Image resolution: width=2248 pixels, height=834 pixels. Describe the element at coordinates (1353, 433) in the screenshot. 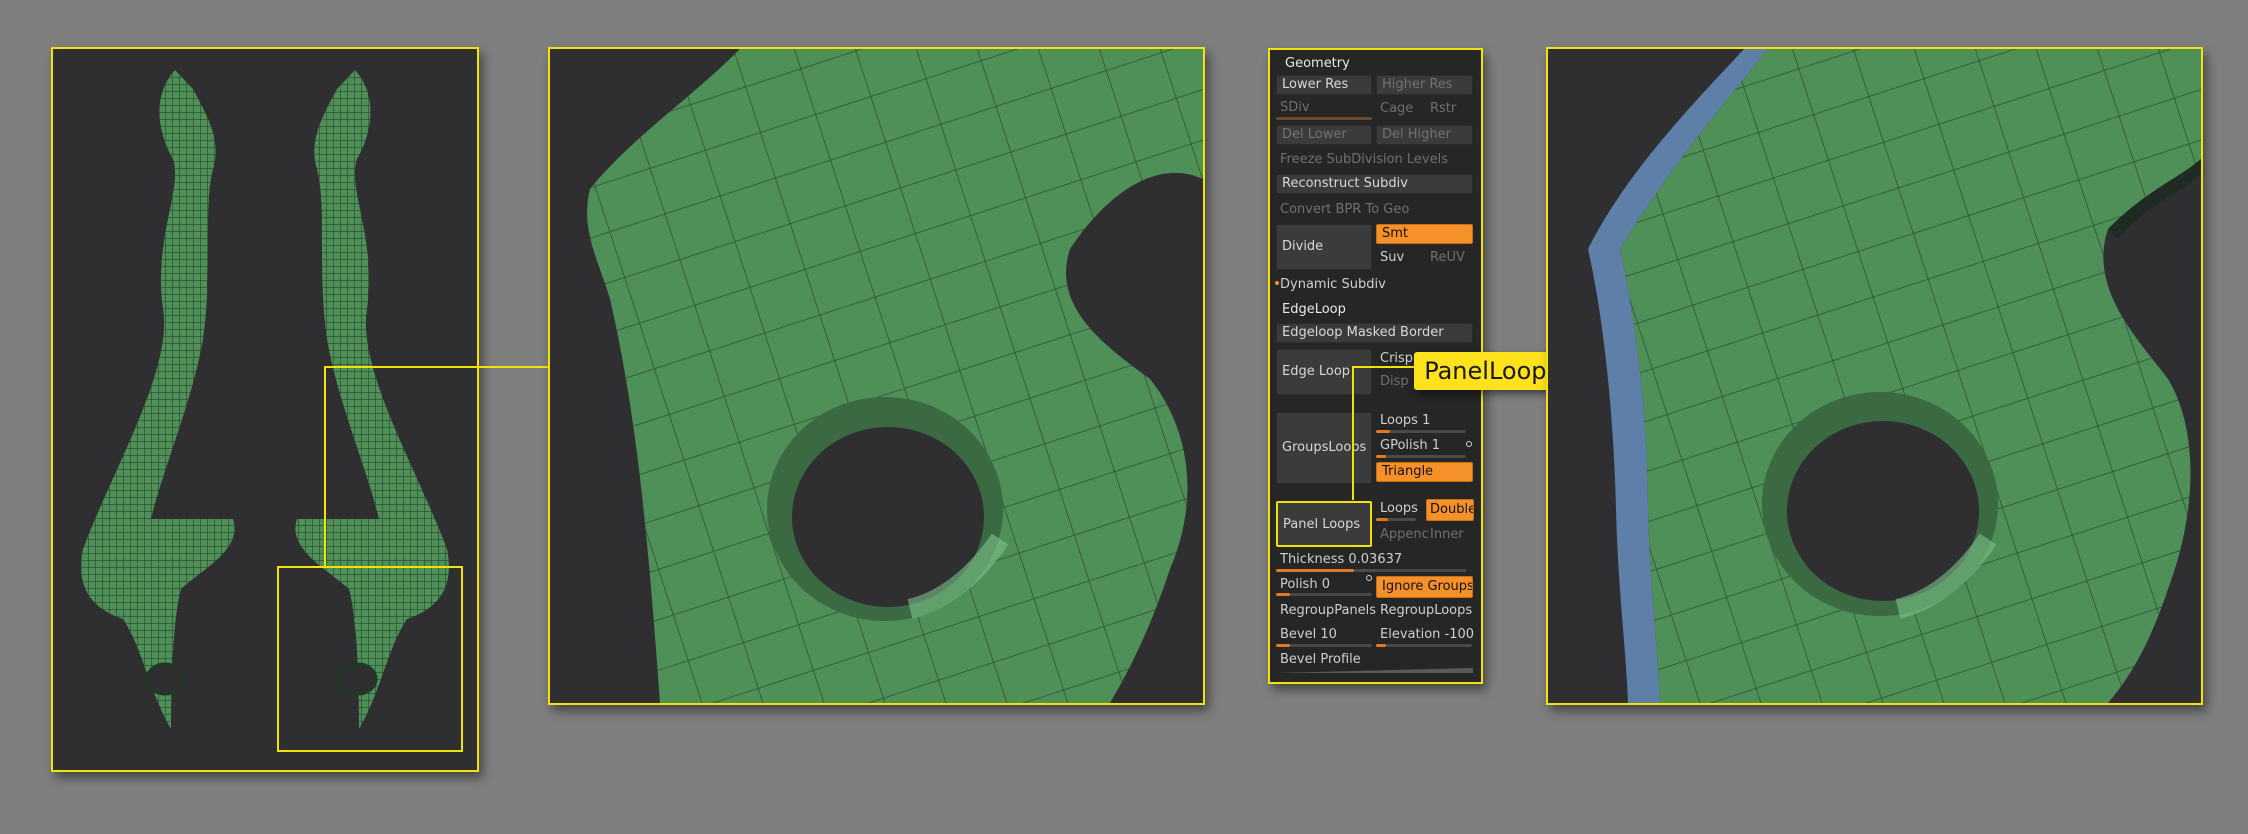

I see `callout-connector-vertical` at that location.